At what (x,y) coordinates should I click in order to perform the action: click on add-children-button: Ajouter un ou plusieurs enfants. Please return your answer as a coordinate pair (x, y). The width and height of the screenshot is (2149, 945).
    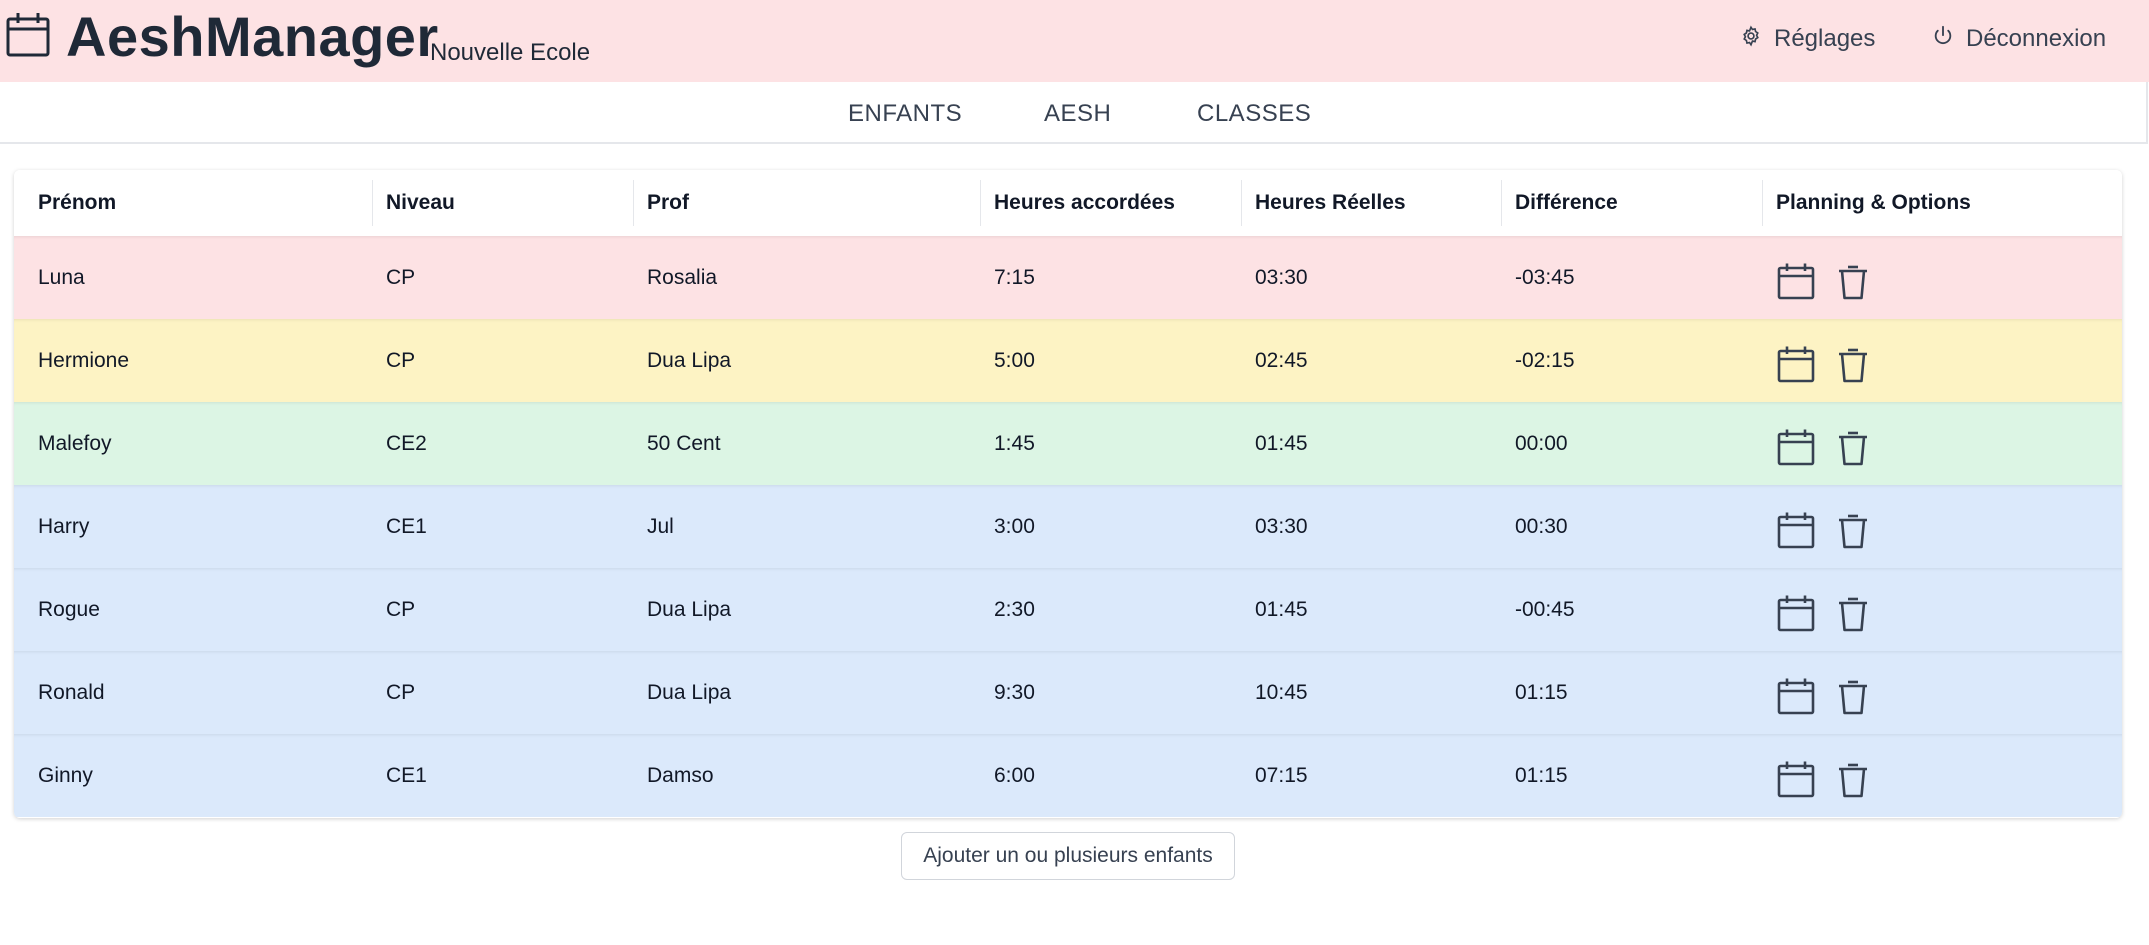
    Looking at the image, I should click on (1068, 856).